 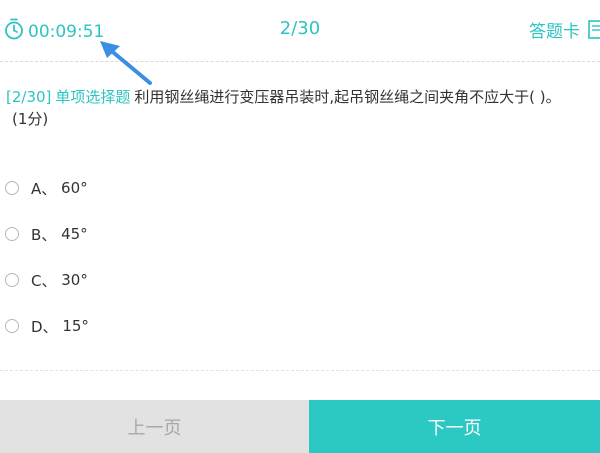 What do you see at coordinates (75, 326) in the screenshot?
I see `option-value: 15°` at bounding box center [75, 326].